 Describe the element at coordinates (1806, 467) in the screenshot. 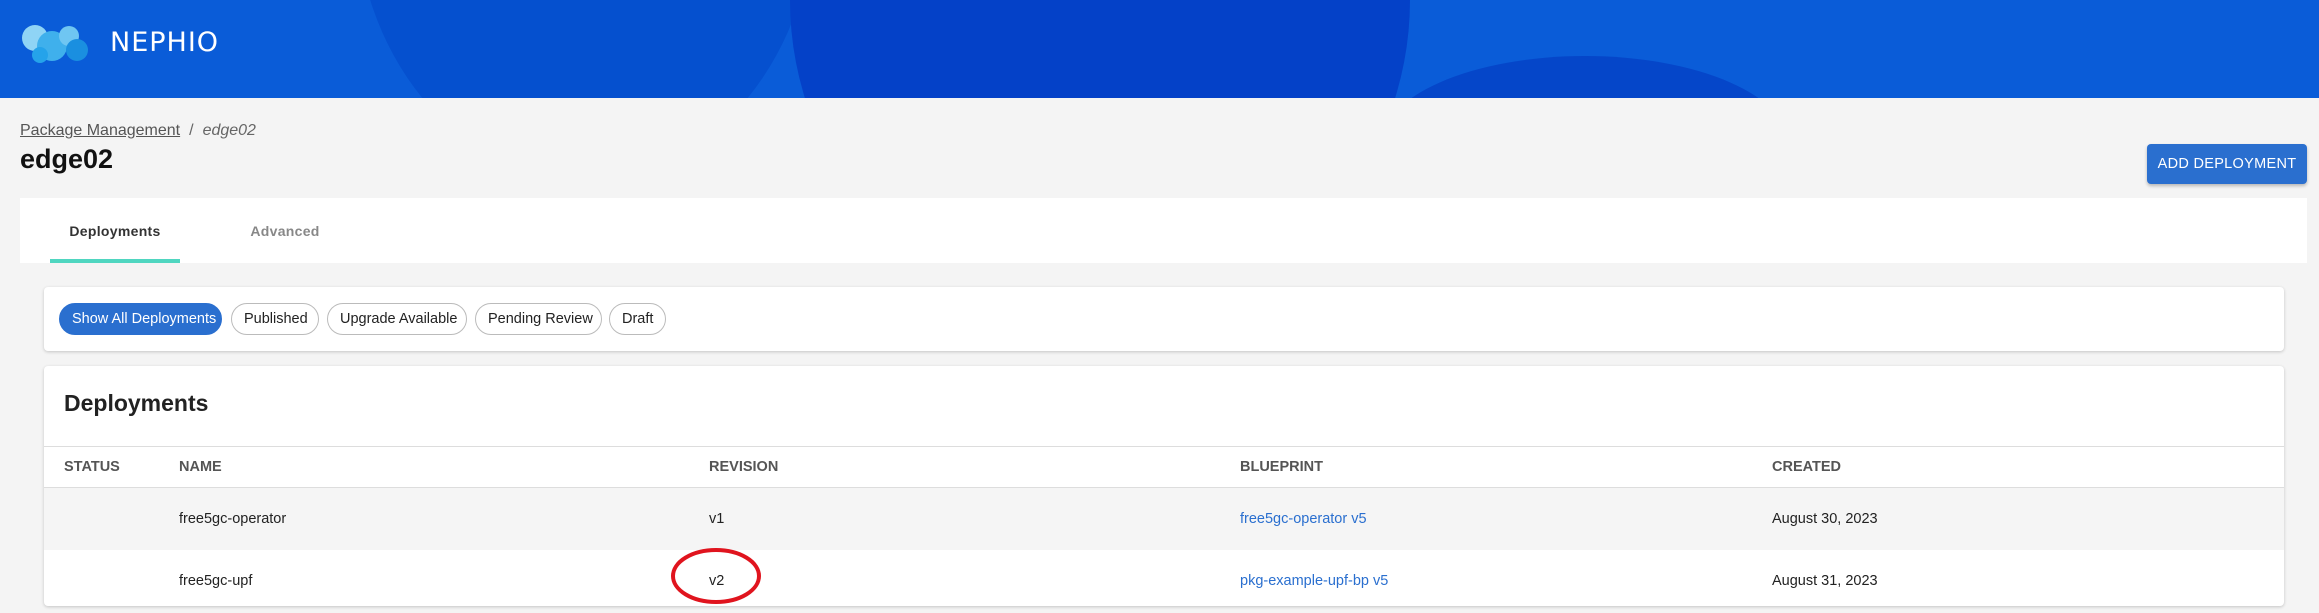

I see `column-header-created: CREATED` at that location.